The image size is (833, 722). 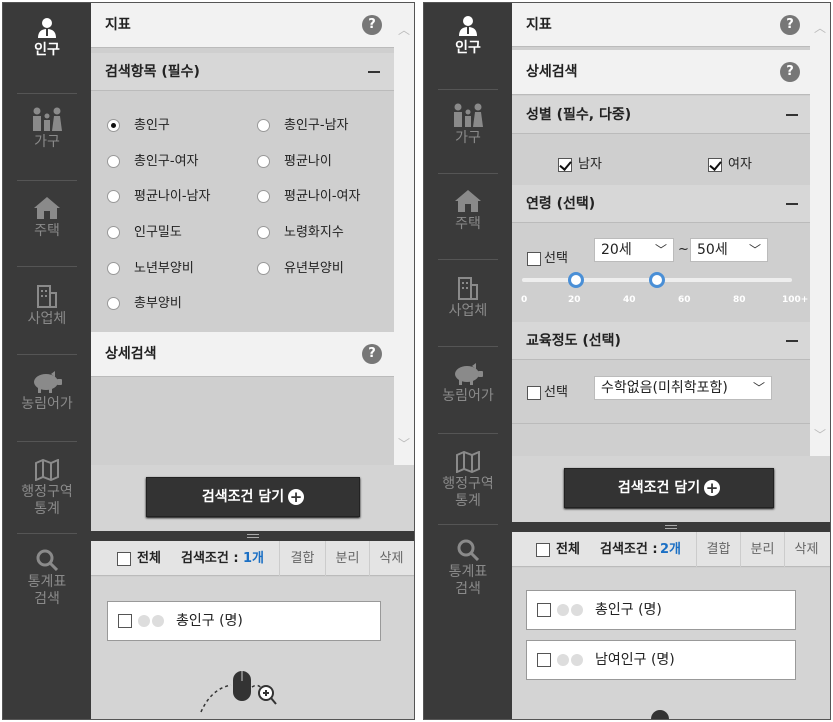 What do you see at coordinates (47, 142) in the screenshot?
I see `sidebar-item-label: 가구` at bounding box center [47, 142].